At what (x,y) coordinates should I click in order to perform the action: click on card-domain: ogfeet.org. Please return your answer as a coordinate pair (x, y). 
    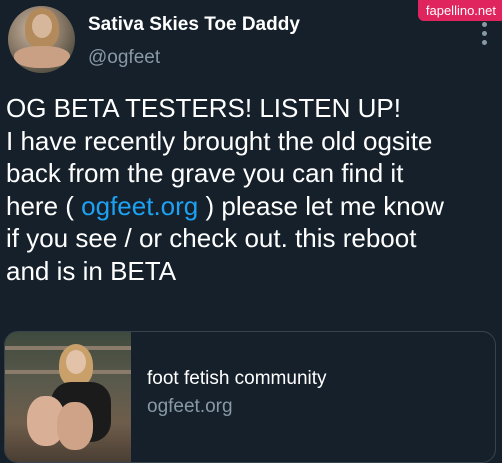
    Looking at the image, I should click on (190, 406).